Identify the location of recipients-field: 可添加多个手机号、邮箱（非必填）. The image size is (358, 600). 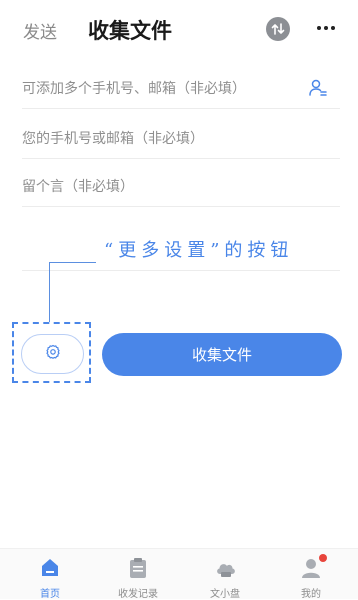
(181, 88).